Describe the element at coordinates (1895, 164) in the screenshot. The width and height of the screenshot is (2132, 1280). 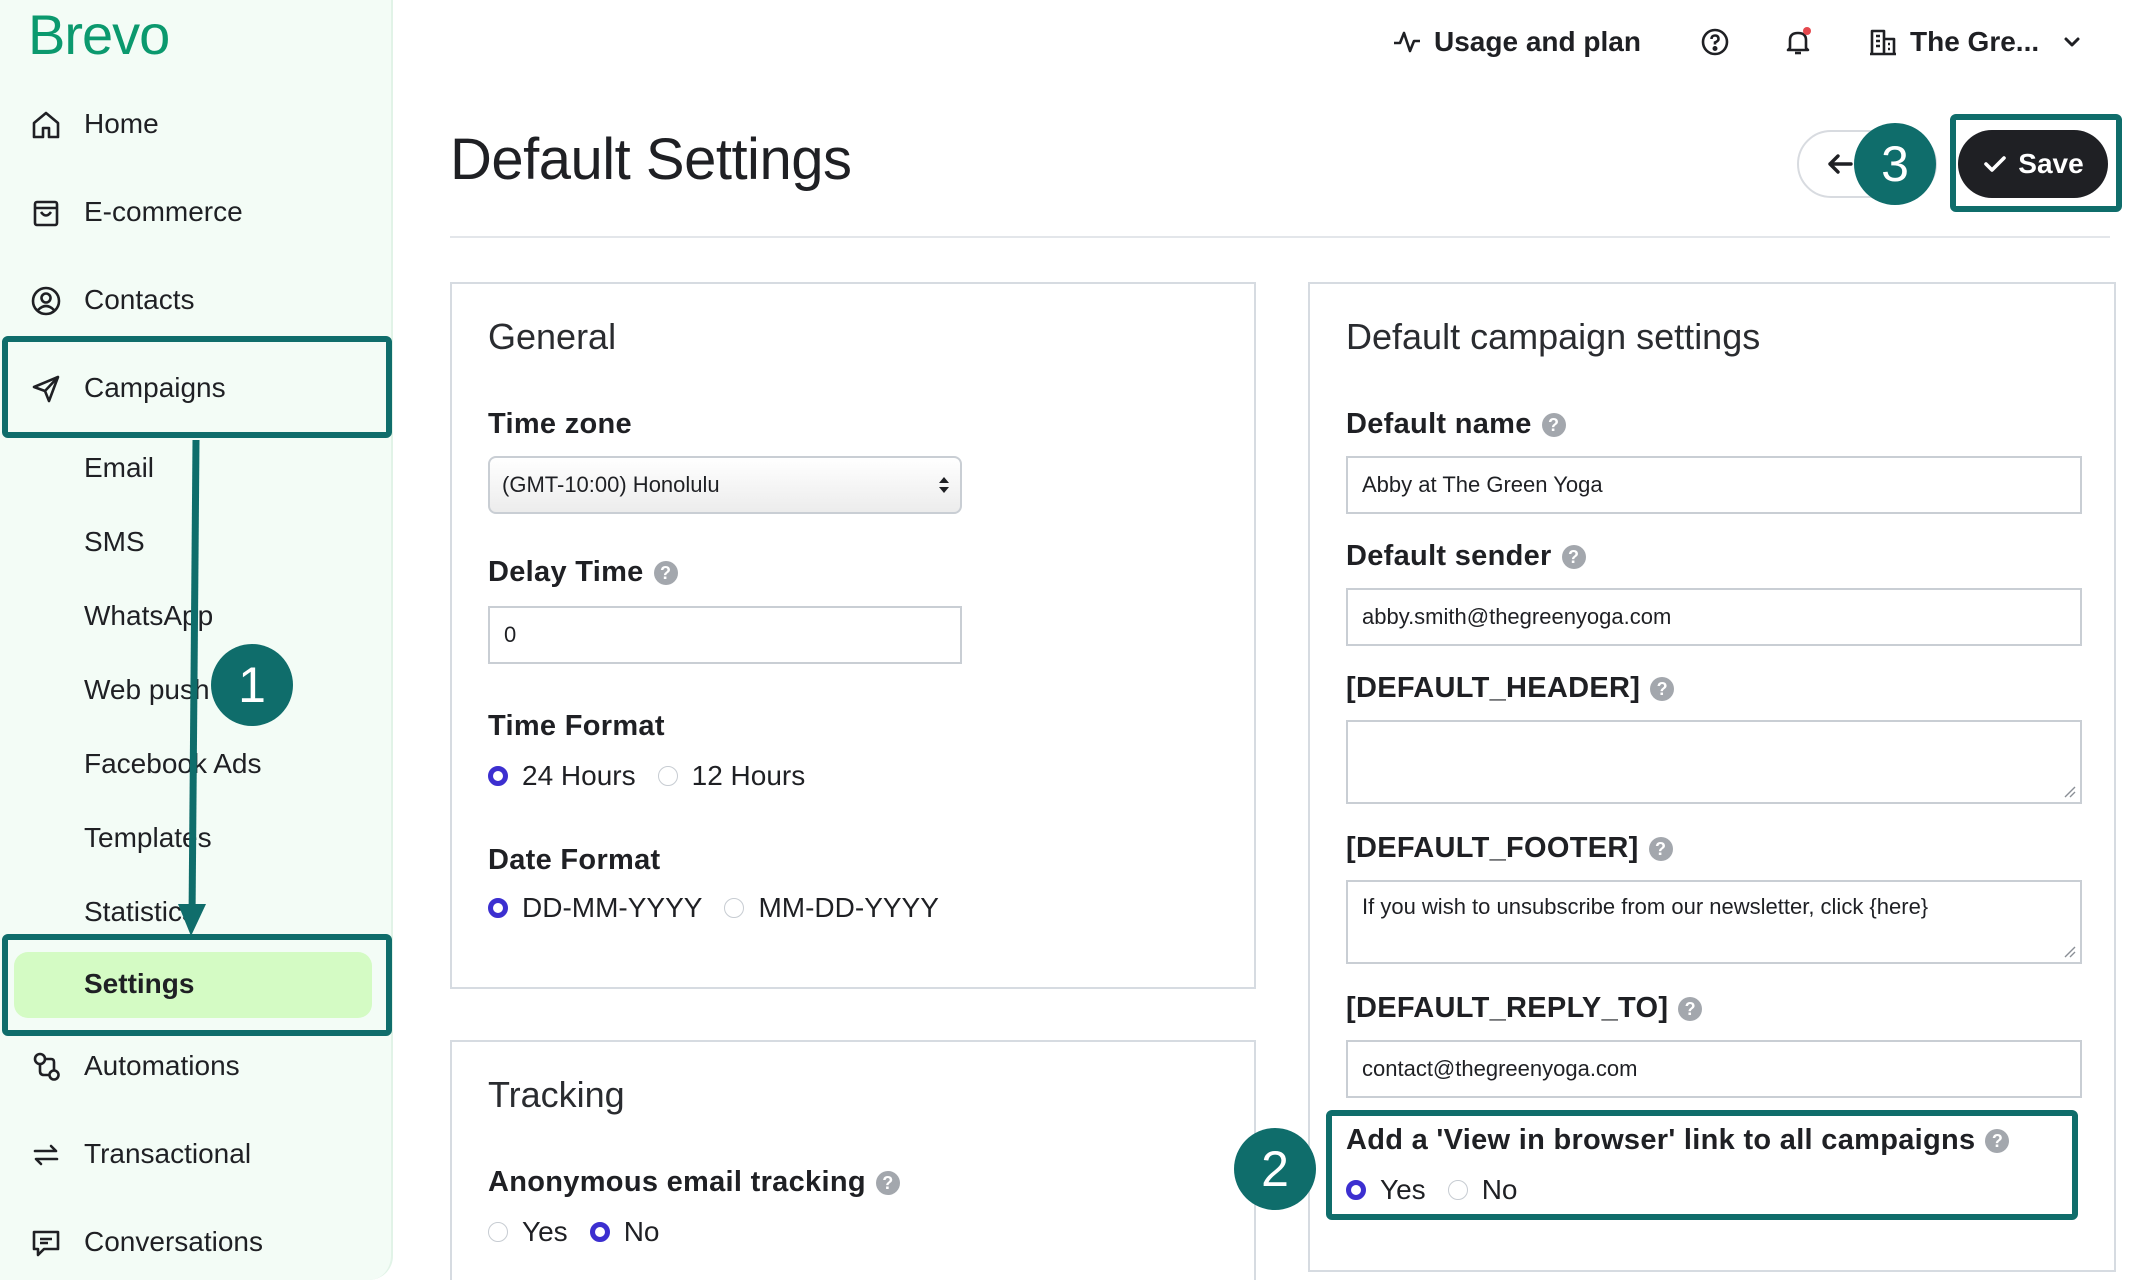
I see `step-badge-3: 3` at that location.